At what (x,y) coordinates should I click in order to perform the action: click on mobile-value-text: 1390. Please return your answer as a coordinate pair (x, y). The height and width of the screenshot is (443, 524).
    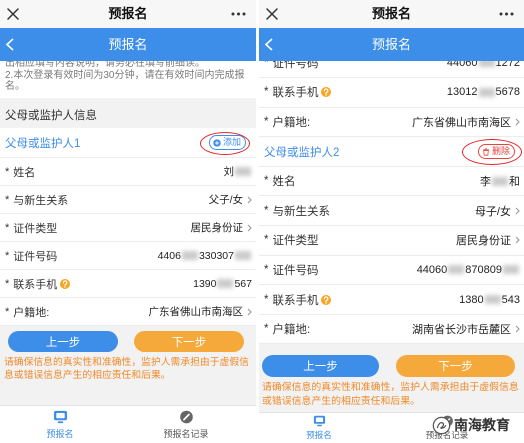
    Looking at the image, I should click on (205, 283).